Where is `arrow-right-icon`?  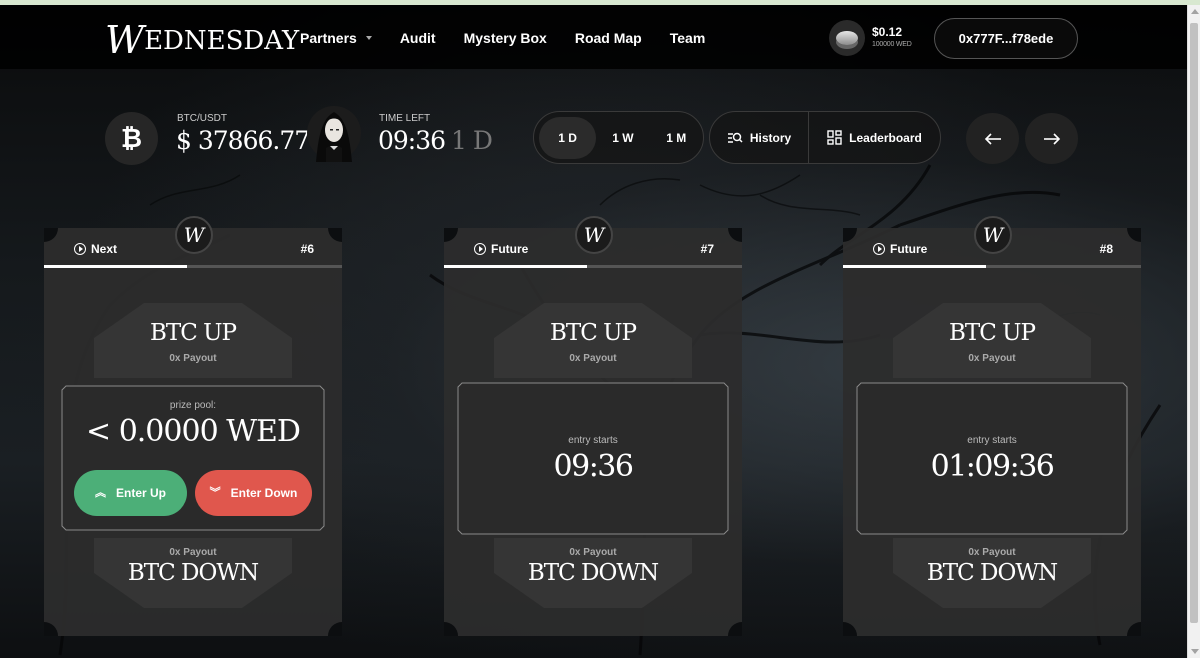
arrow-right-icon is located at coordinates (1051, 138).